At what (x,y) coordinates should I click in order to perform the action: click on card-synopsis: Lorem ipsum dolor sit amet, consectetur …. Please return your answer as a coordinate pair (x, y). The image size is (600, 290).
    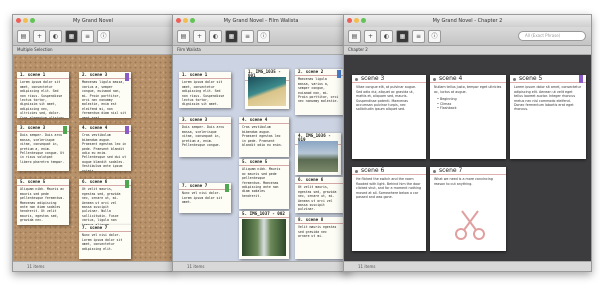
    Looking at the image, I should click on (548, 98).